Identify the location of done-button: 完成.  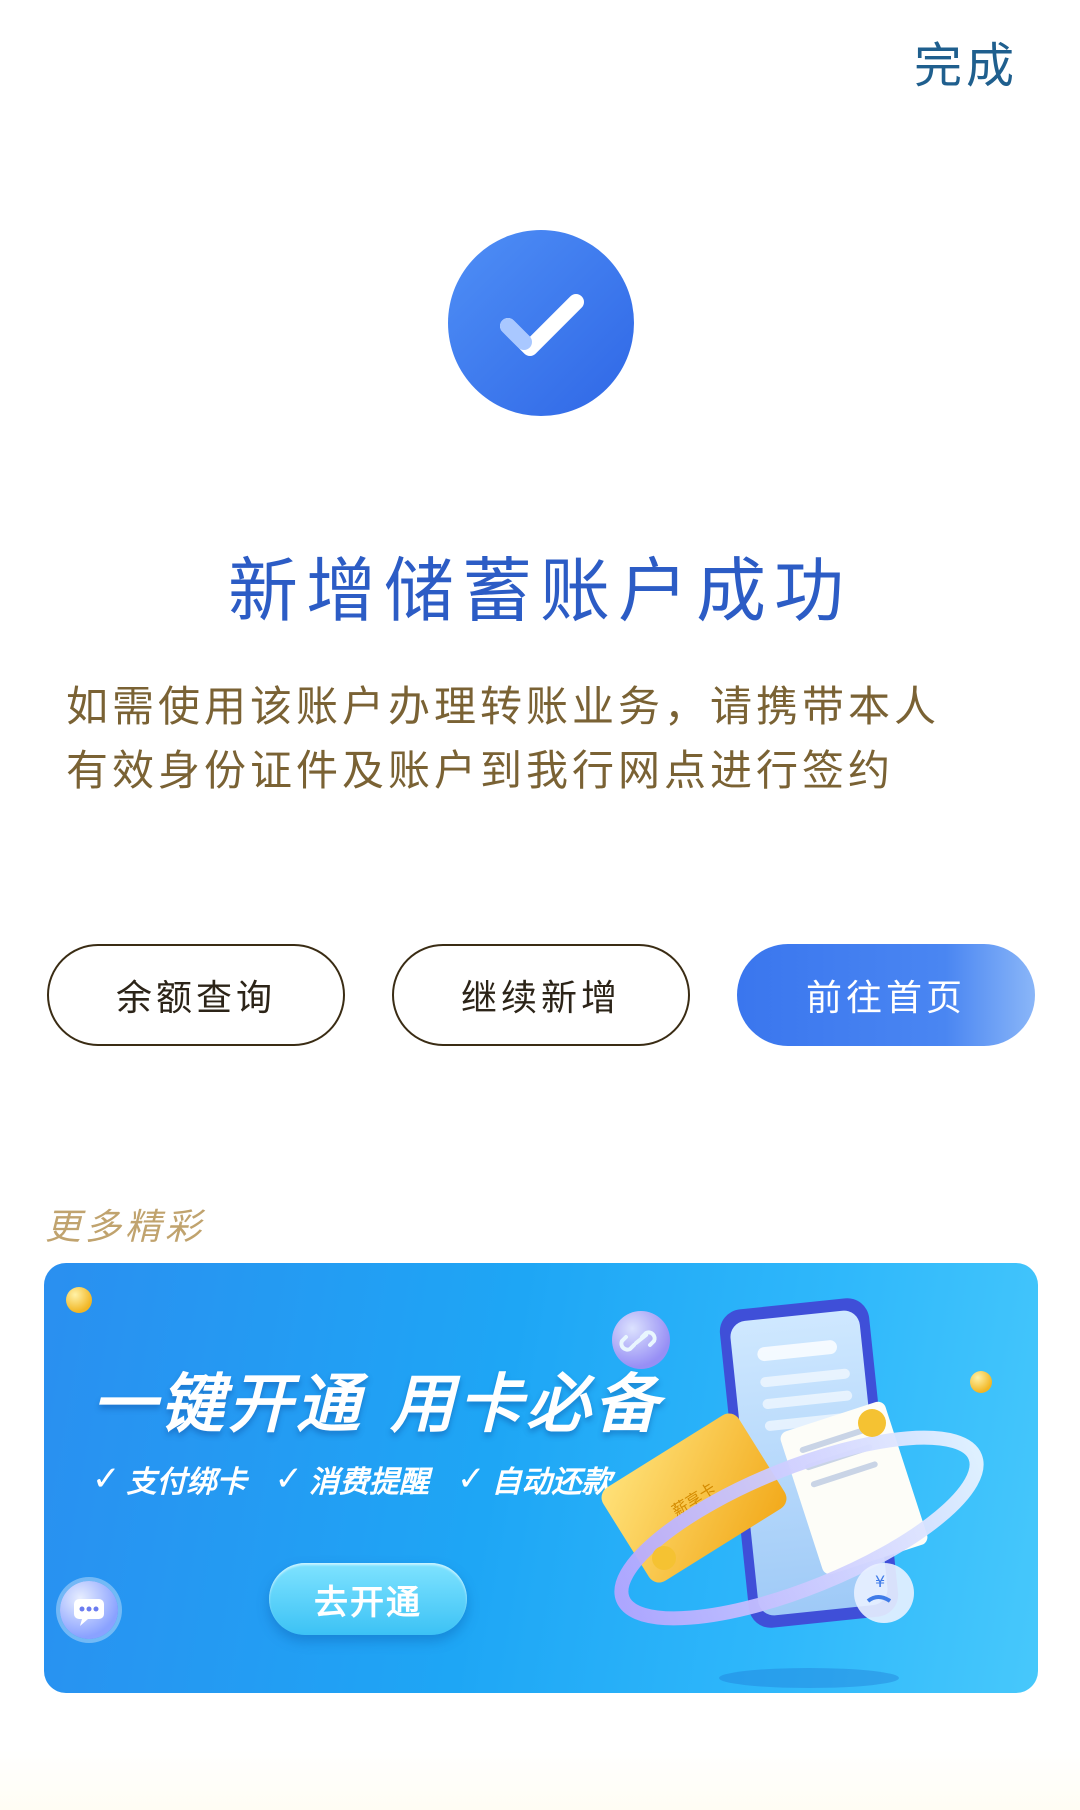
(966, 61).